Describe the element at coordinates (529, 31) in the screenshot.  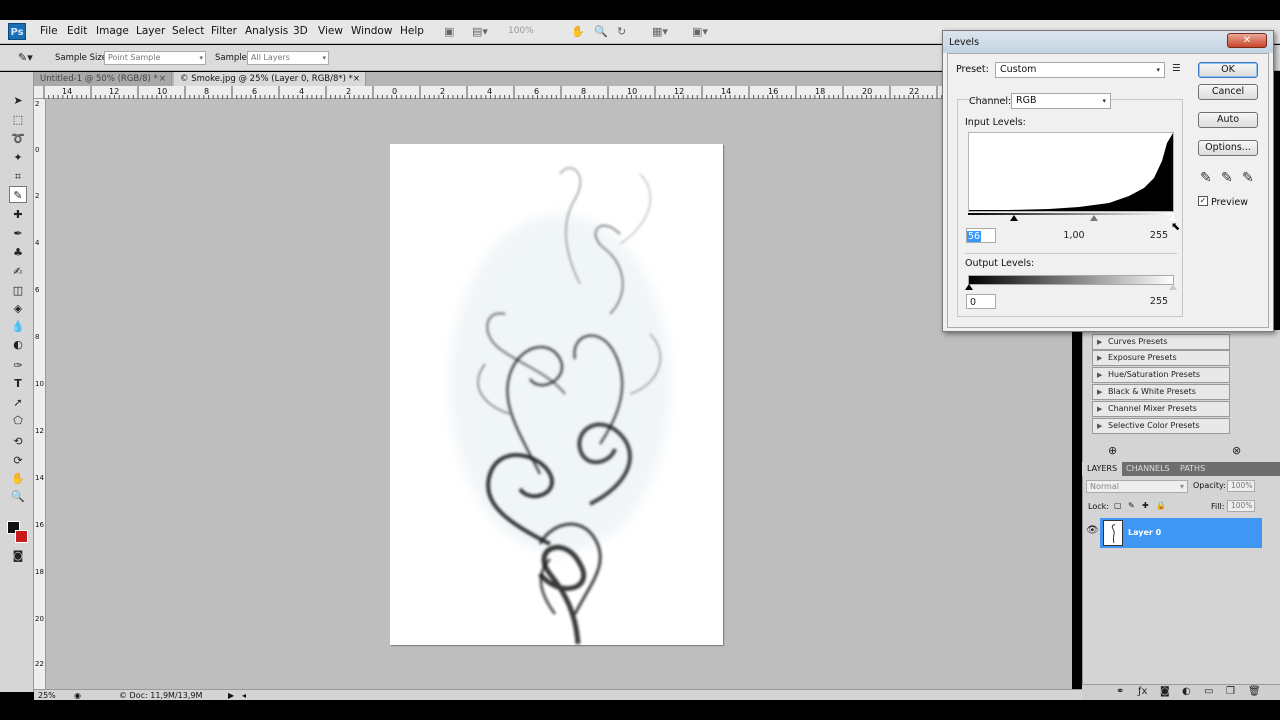
I see `zoom-level-select: 100%` at that location.